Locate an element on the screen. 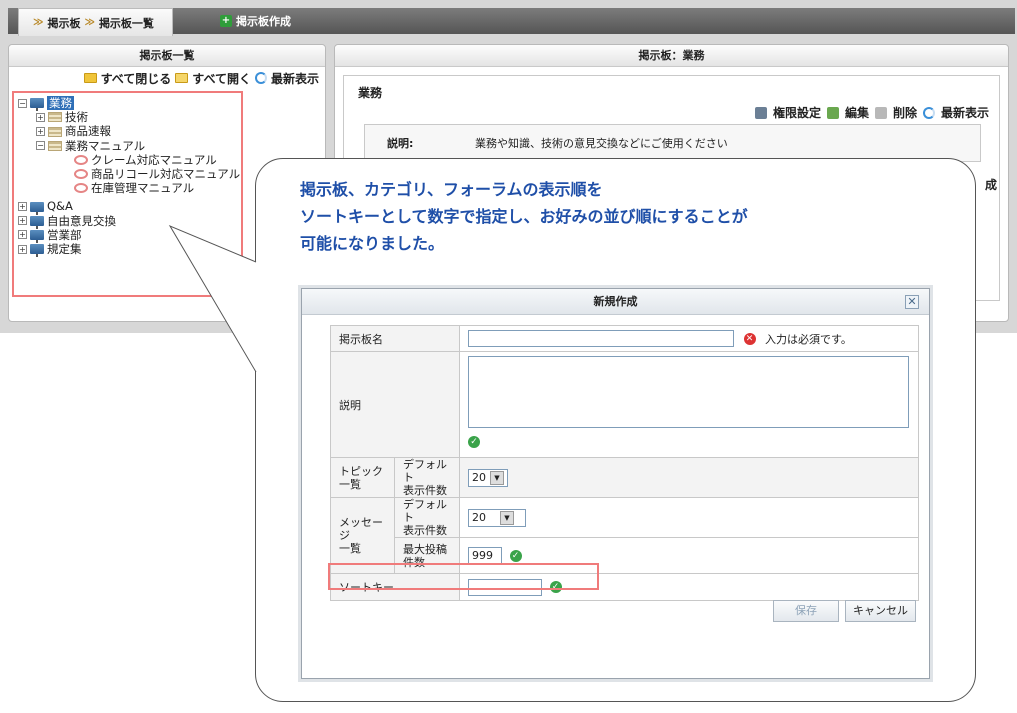 The height and width of the screenshot is (713, 1017). dialog-header: 新規作成 ✕ is located at coordinates (615, 302).